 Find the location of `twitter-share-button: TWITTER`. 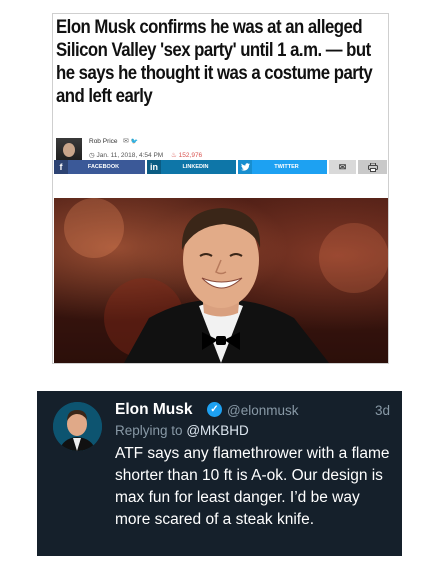

twitter-share-button: TWITTER is located at coordinates (282, 167).